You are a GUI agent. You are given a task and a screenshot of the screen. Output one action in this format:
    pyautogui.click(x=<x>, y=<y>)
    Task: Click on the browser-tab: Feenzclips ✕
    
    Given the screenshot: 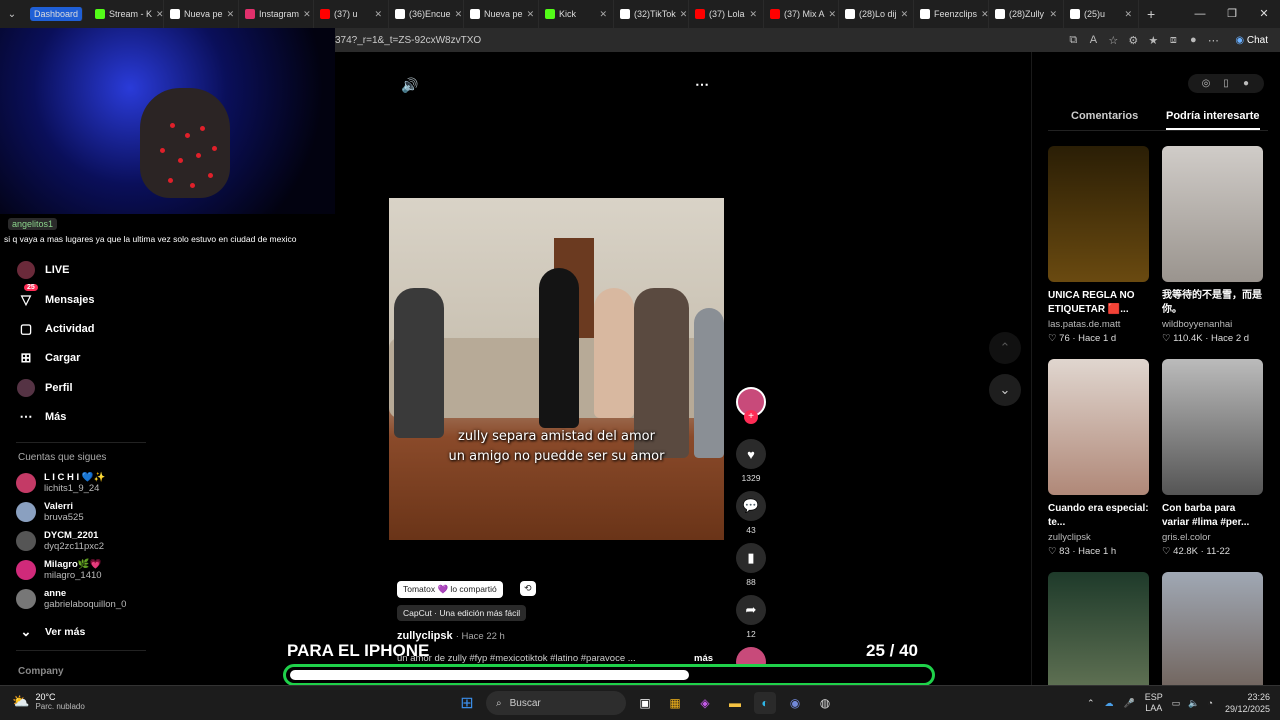 What is the action you would take?
    pyautogui.click(x=952, y=14)
    